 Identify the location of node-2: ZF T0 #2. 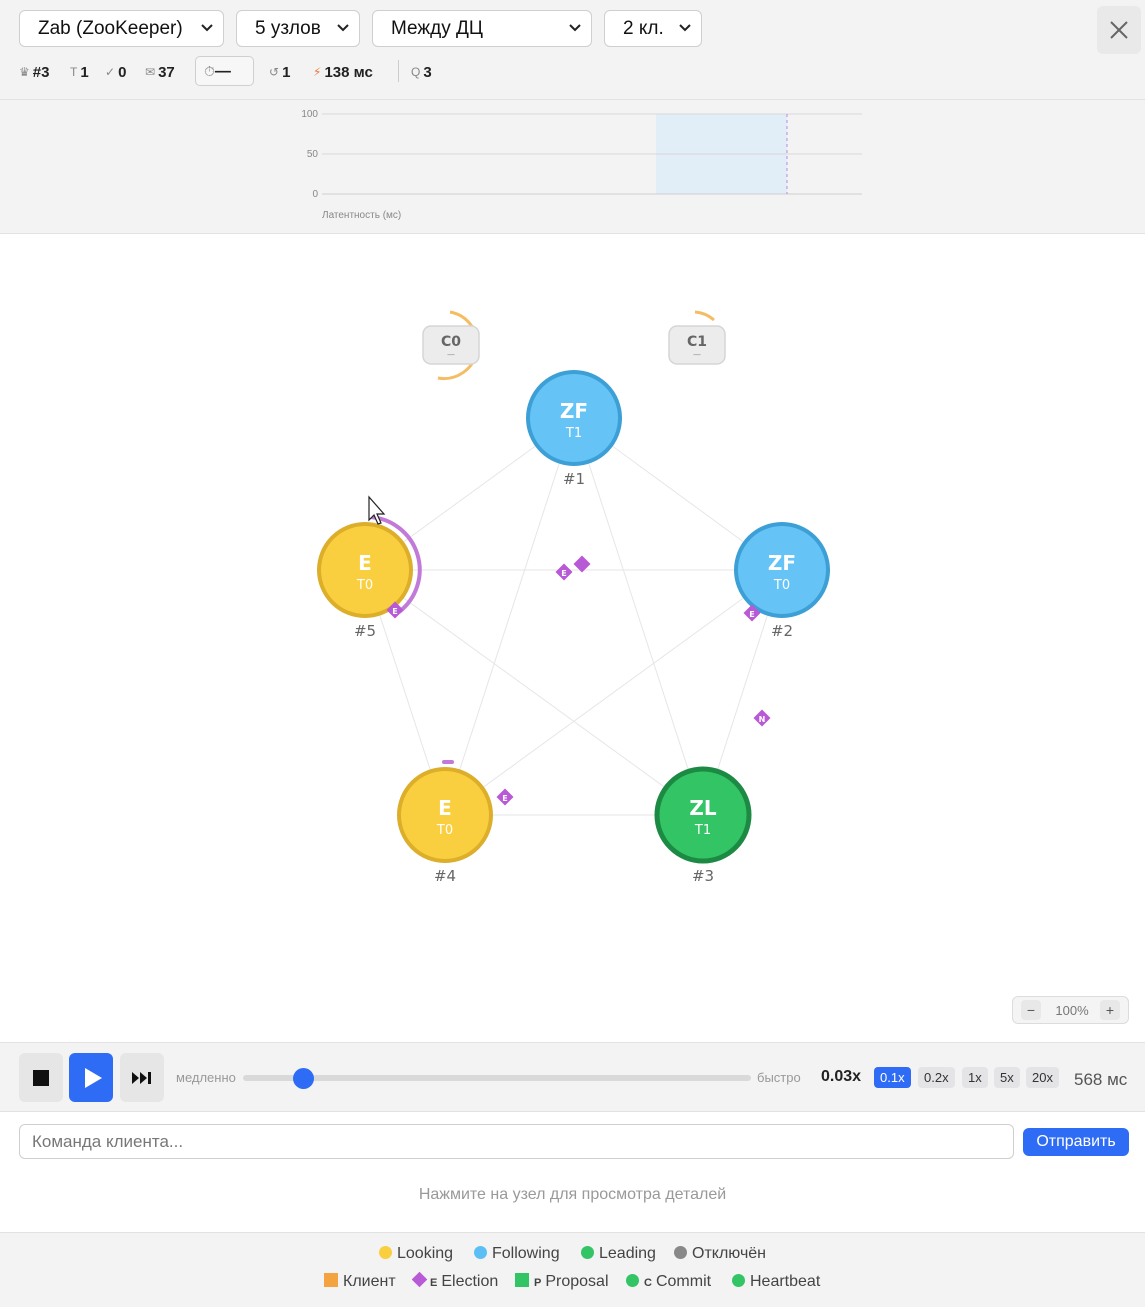
(782, 581).